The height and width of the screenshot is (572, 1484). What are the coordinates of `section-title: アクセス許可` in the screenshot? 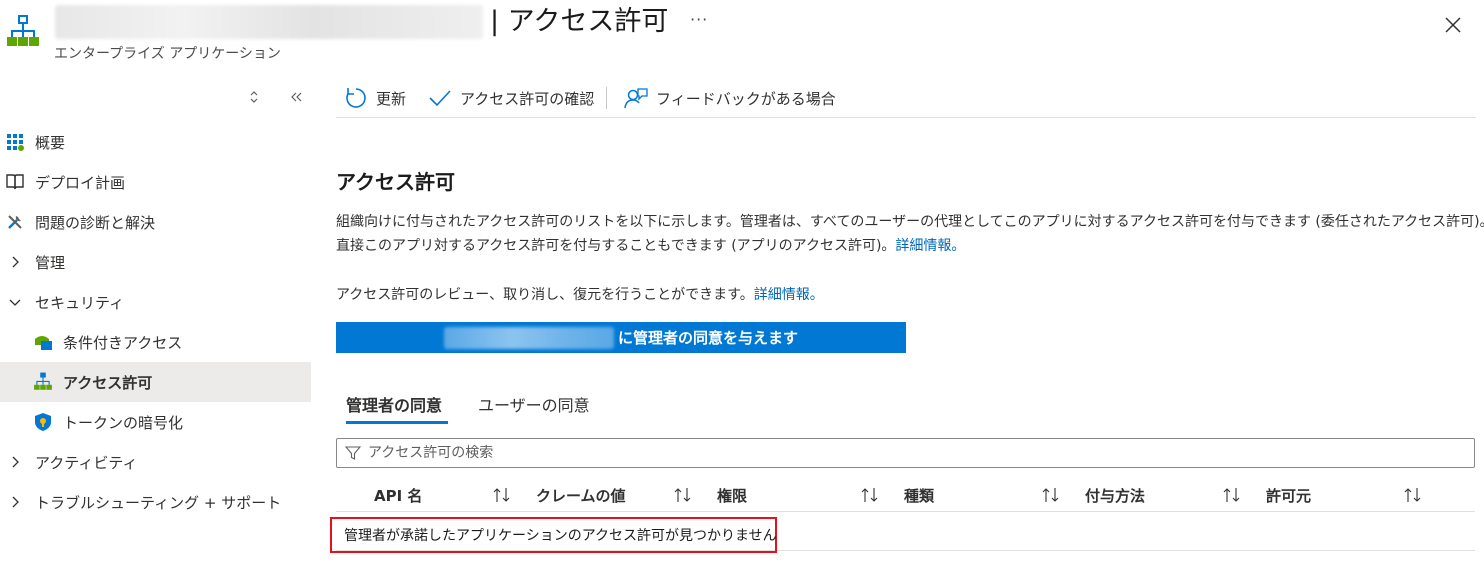 It's located at (395, 182).